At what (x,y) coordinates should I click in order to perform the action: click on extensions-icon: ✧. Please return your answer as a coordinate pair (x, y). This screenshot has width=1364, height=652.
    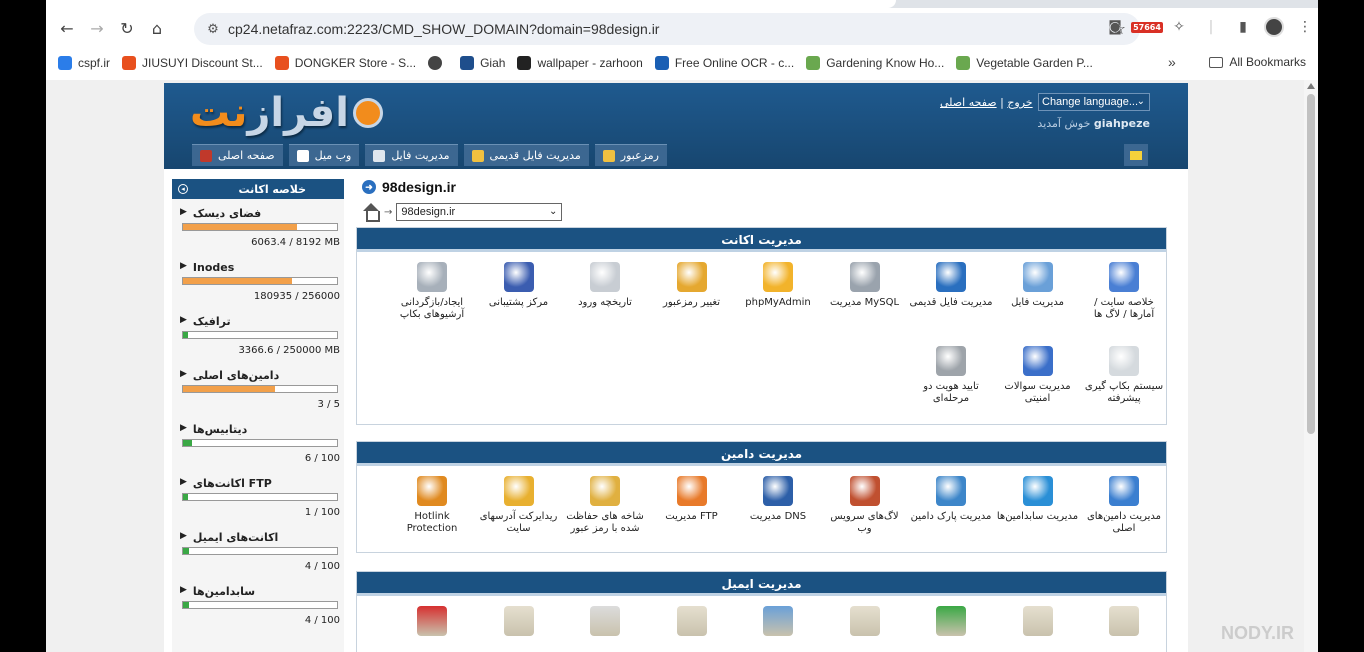
    Looking at the image, I should click on (1179, 27).